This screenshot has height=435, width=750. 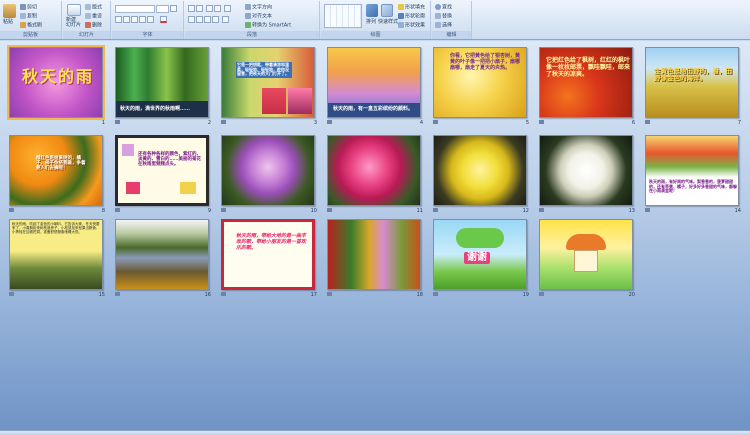 I want to click on align-center-icon, so click(x=199, y=19).